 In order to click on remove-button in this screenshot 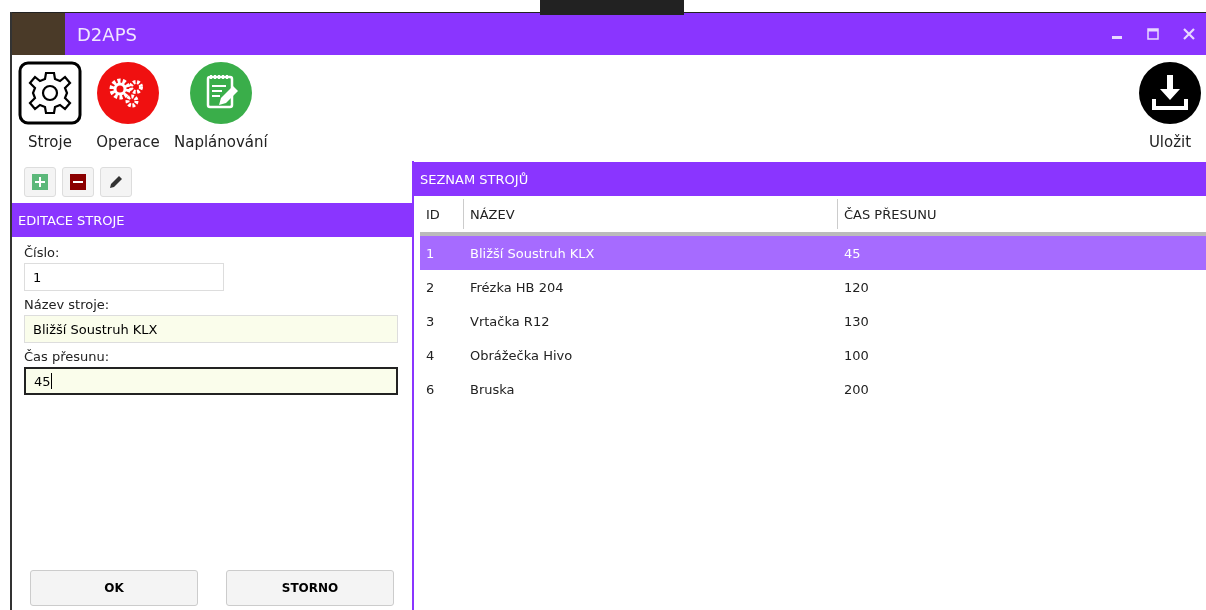, I will do `click(78, 182)`.